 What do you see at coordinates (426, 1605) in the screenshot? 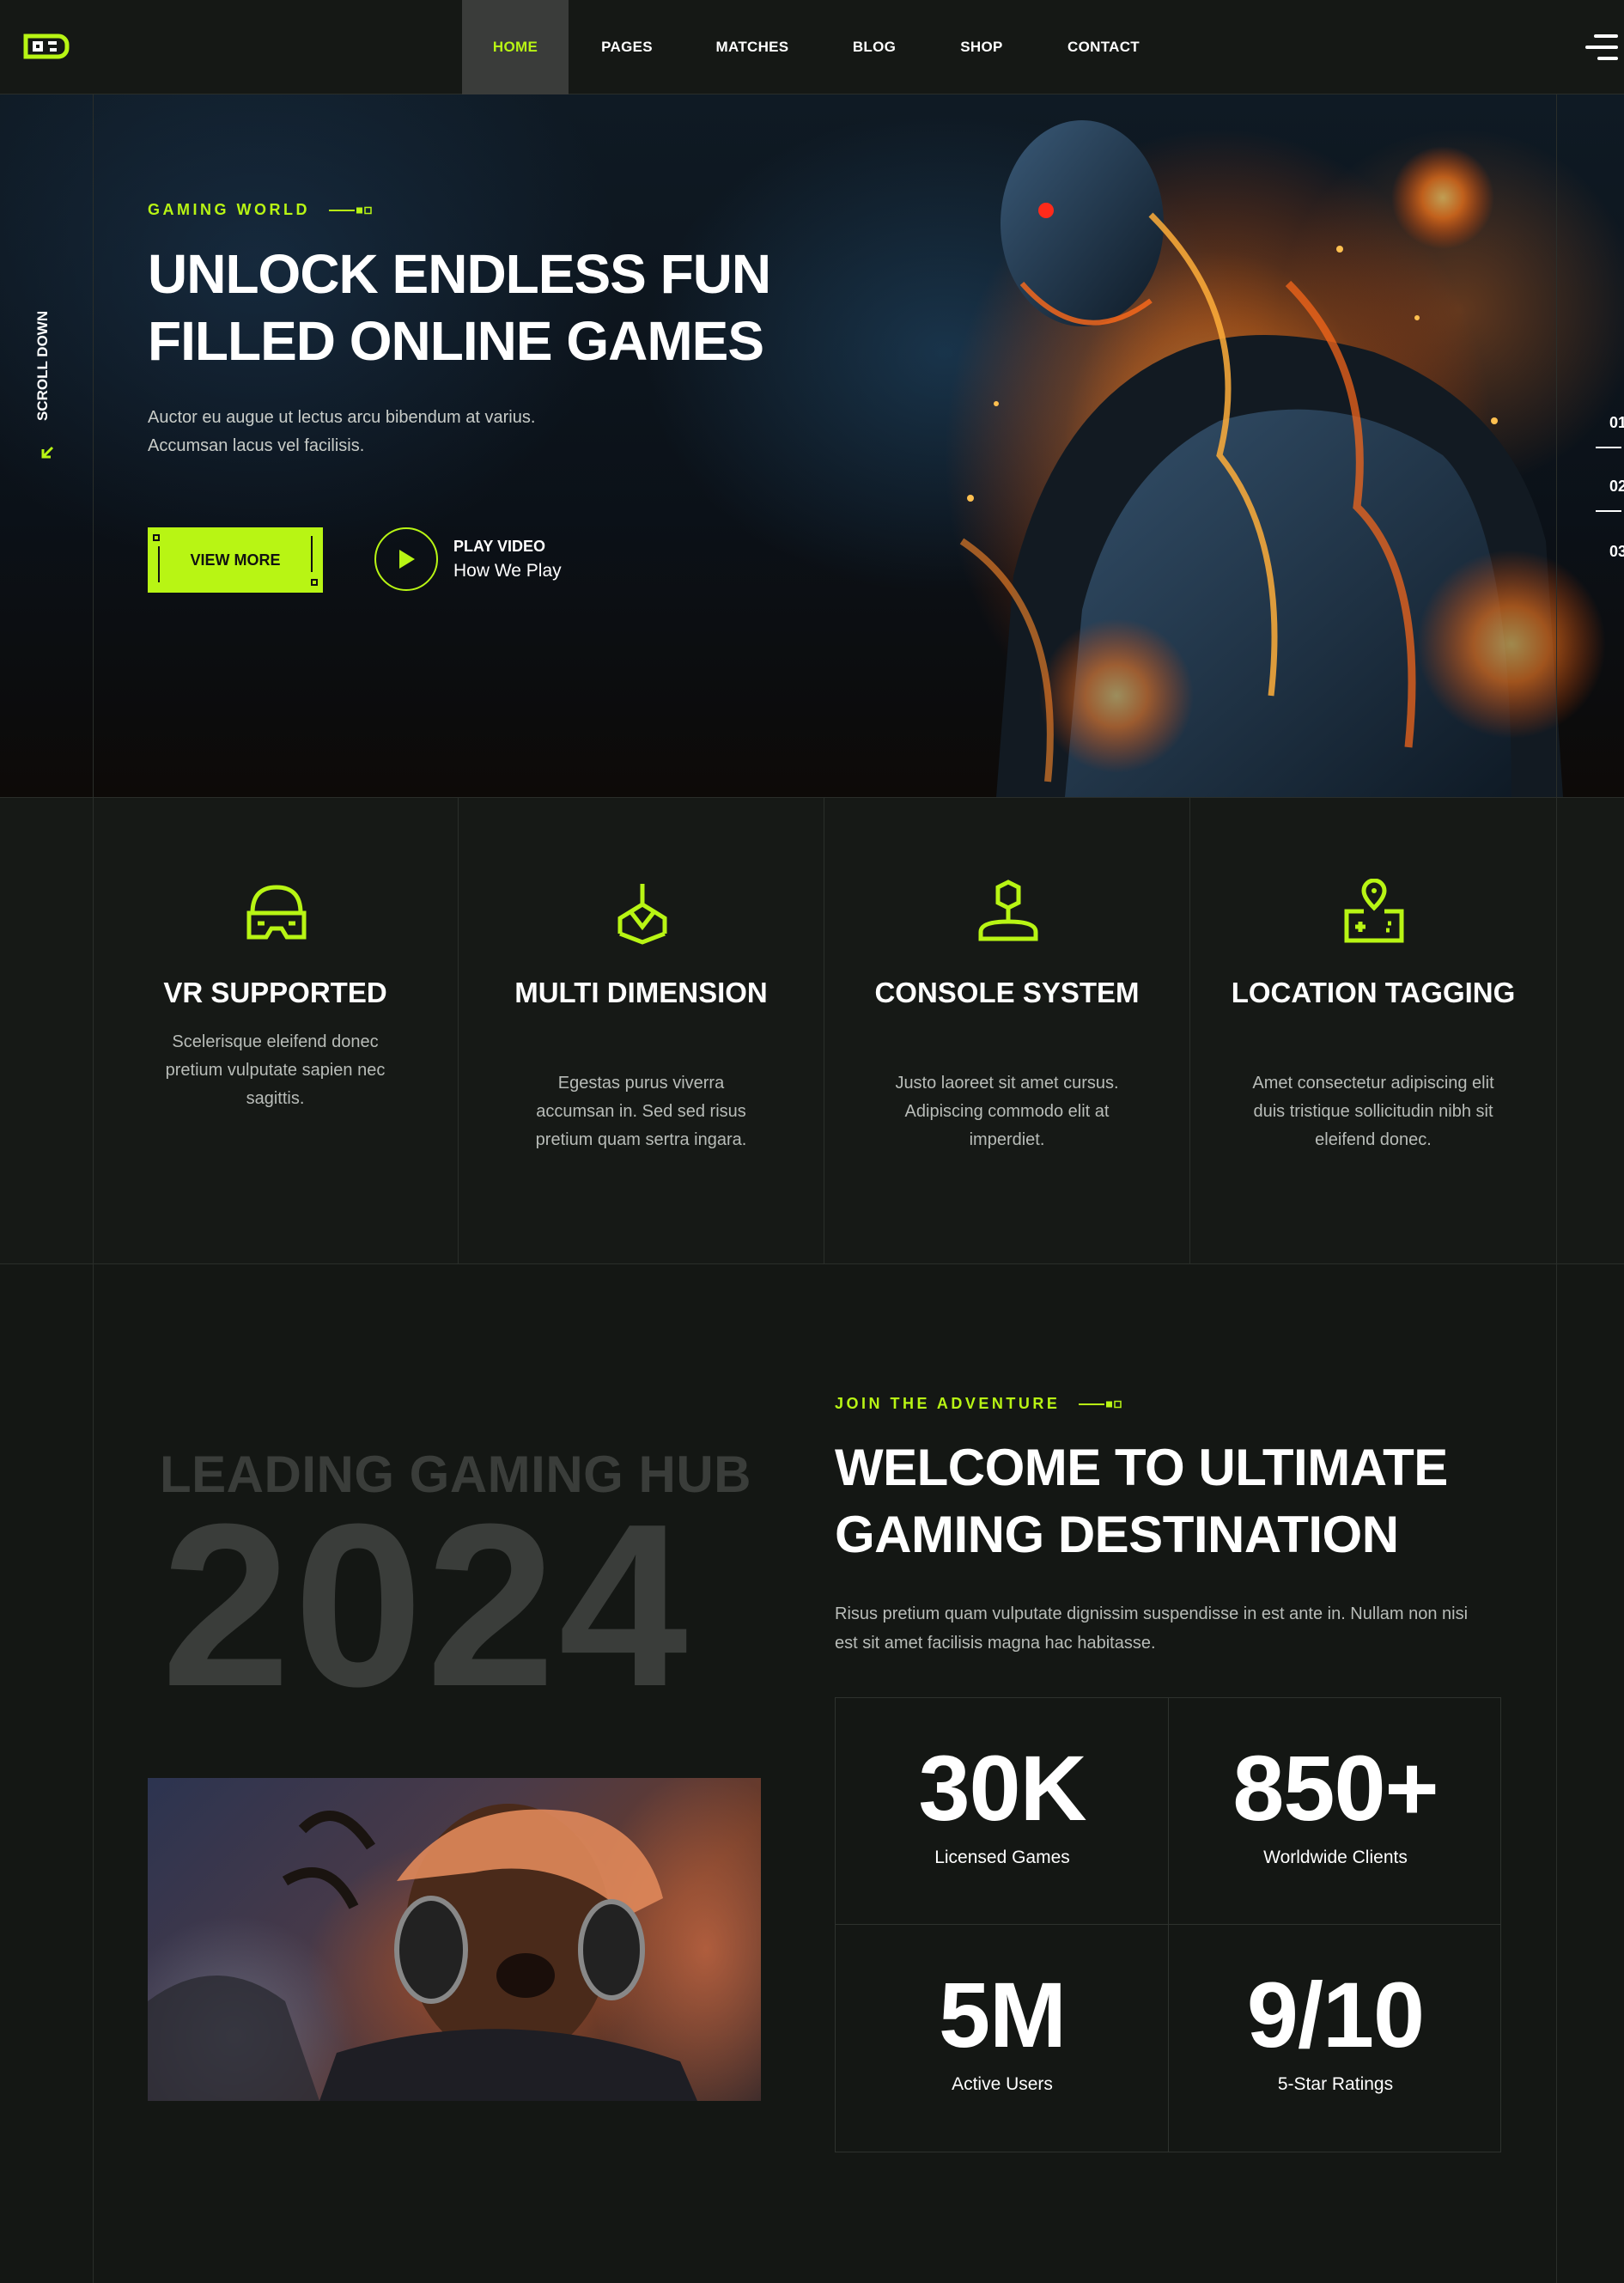
I see `hub-year: 2024` at bounding box center [426, 1605].